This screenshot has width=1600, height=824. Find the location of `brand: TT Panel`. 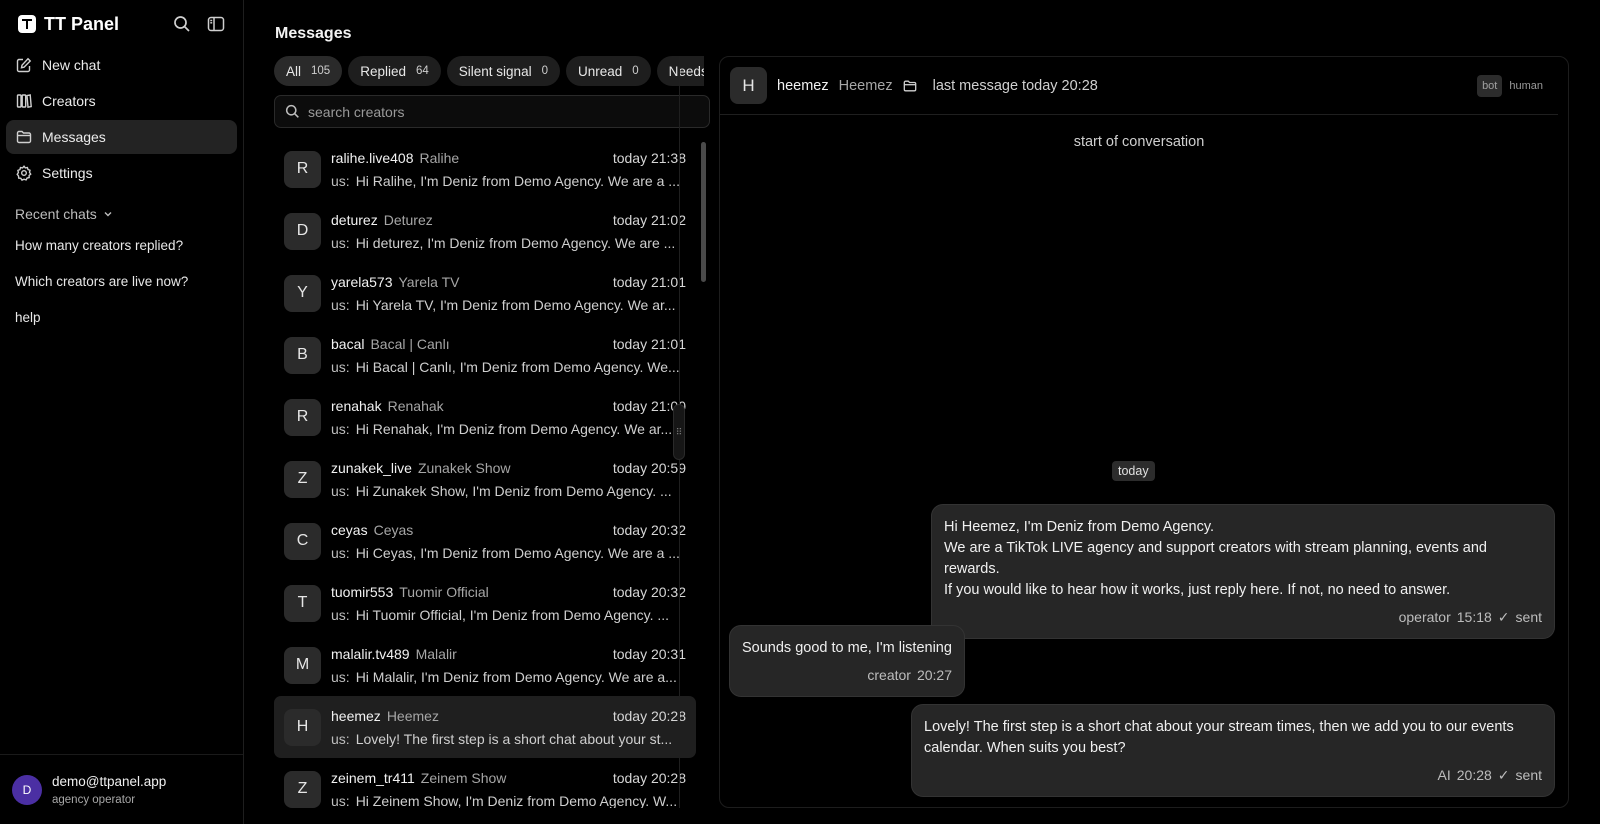

brand: TT Panel is located at coordinates (68, 24).